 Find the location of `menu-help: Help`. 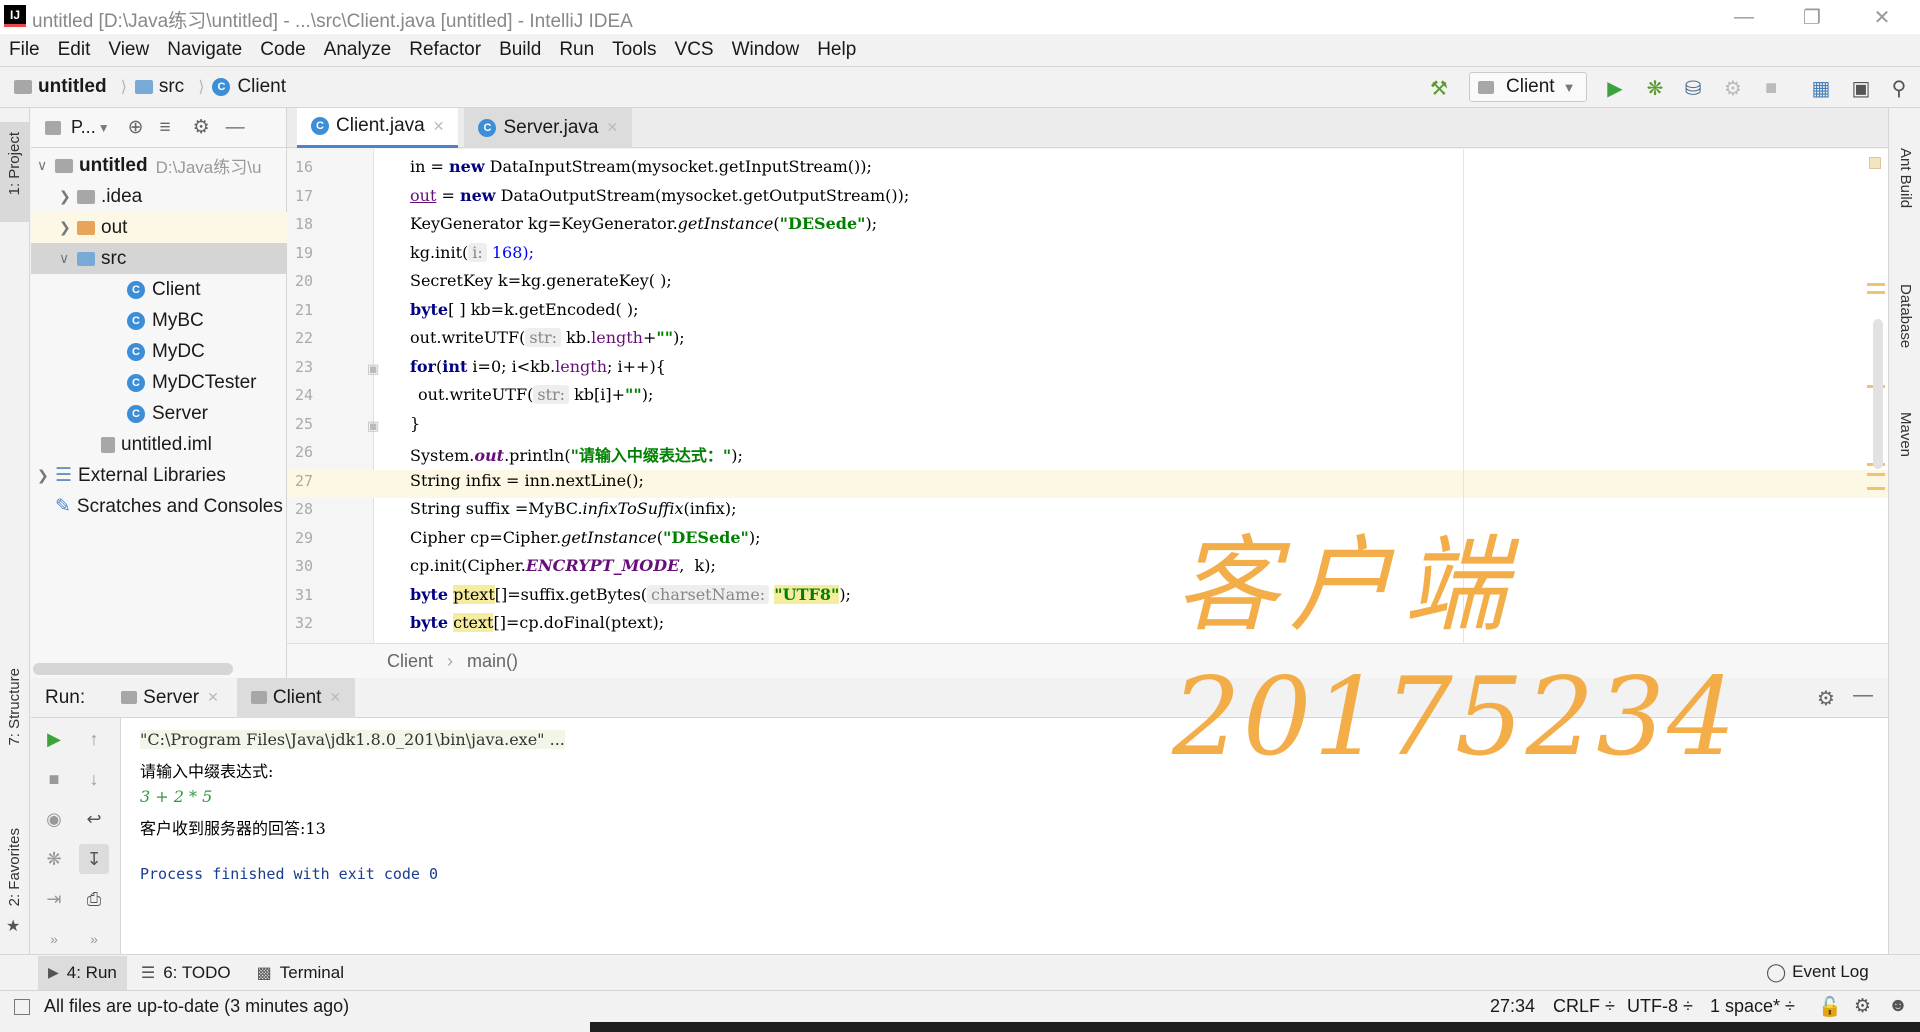

menu-help: Help is located at coordinates (836, 50).